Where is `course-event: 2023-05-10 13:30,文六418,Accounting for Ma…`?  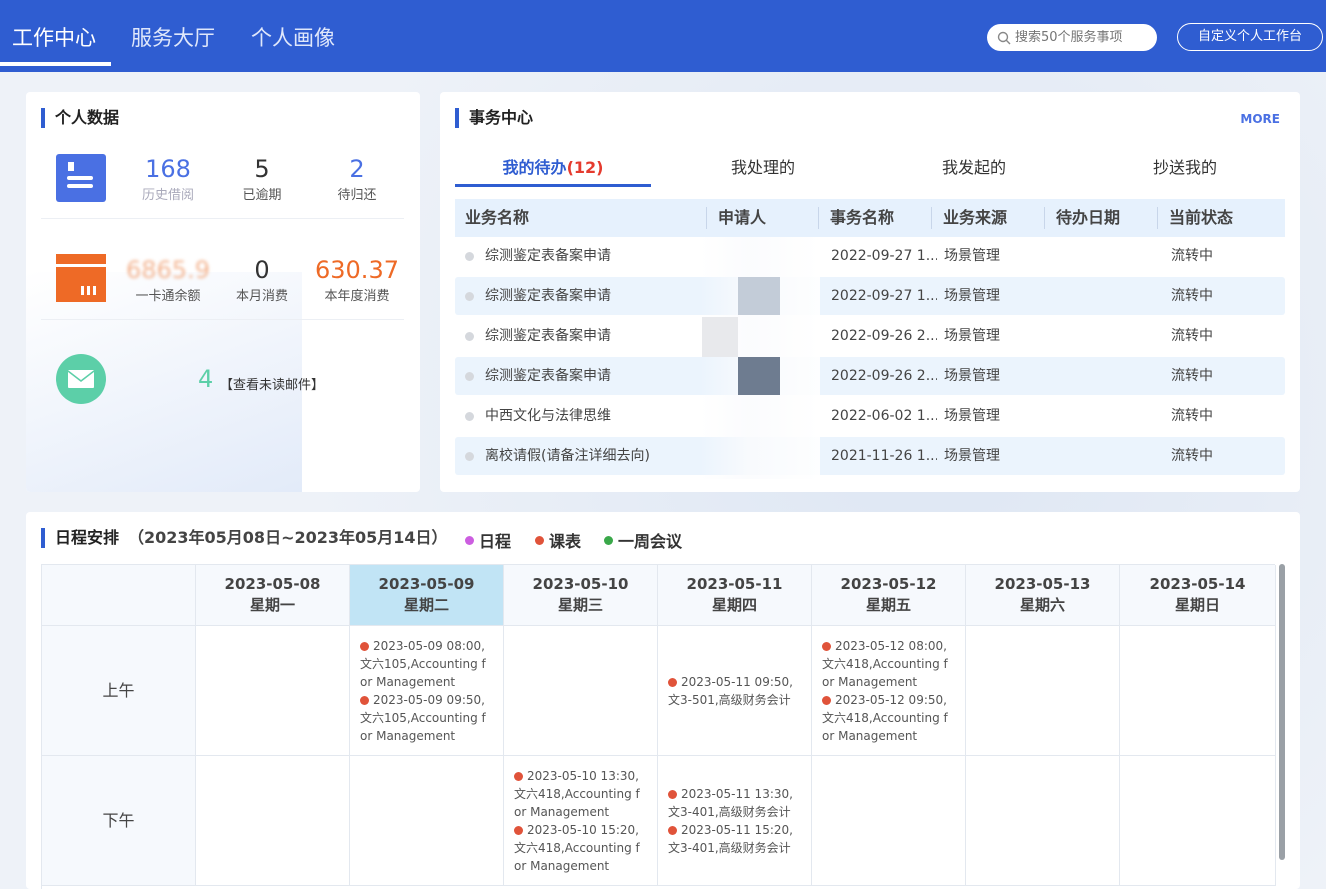
course-event: 2023-05-10 13:30,文六418,Accounting for Ma… is located at coordinates (580, 794).